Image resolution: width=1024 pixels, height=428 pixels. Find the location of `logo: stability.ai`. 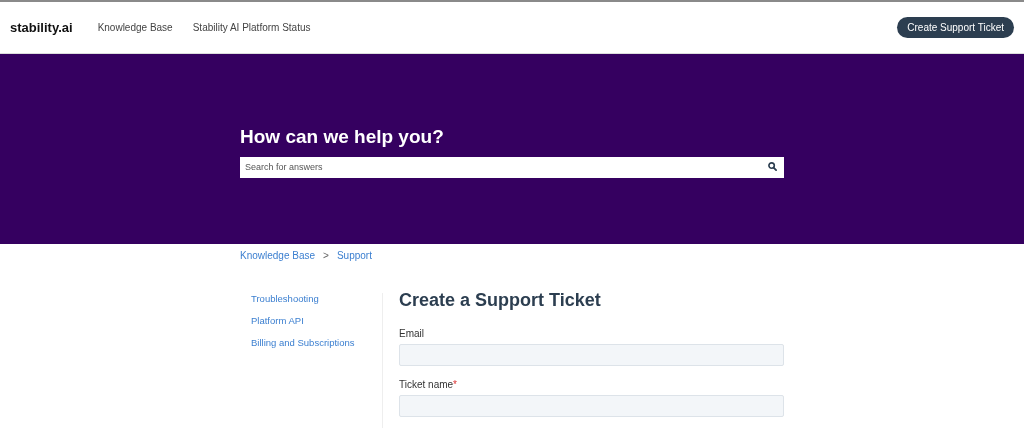

logo: stability.ai is located at coordinates (41, 27).